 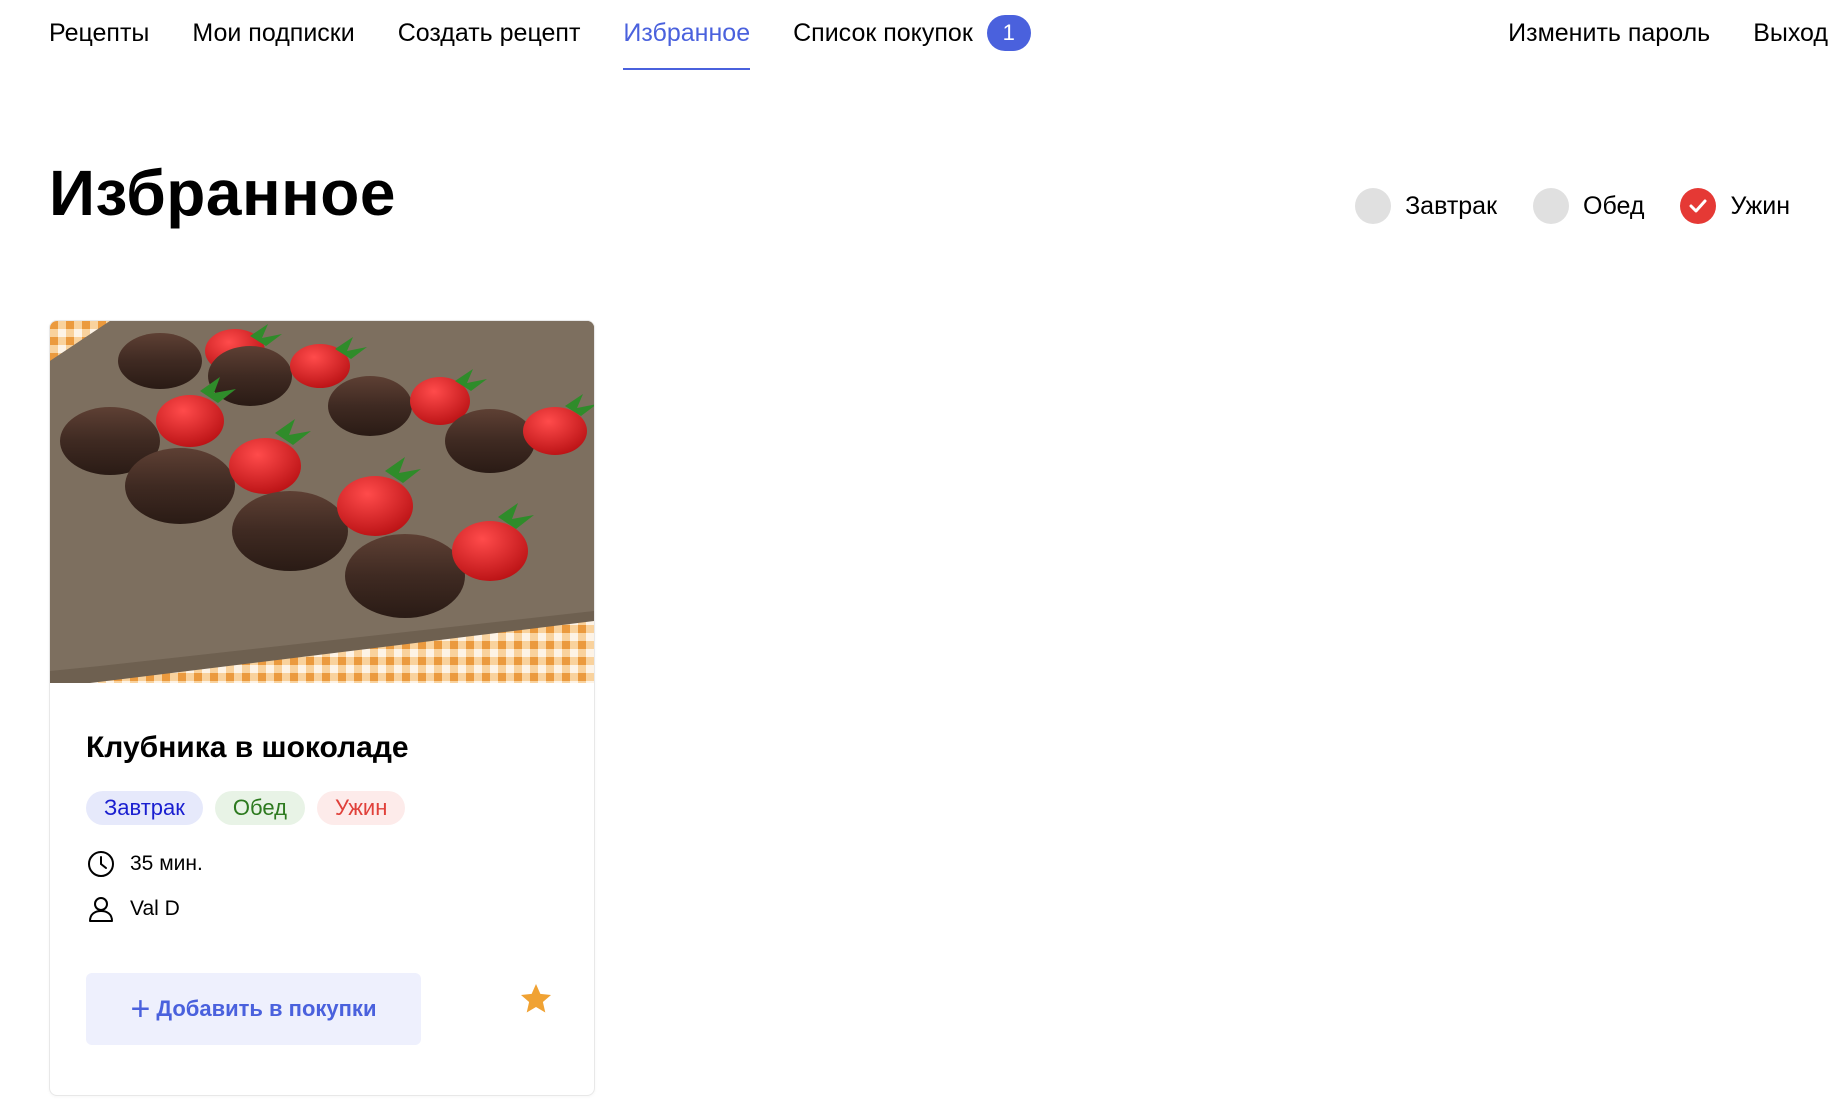 What do you see at coordinates (266, 1008) in the screenshot?
I see `add-to-shopping-list-label: Добавить в покупки` at bounding box center [266, 1008].